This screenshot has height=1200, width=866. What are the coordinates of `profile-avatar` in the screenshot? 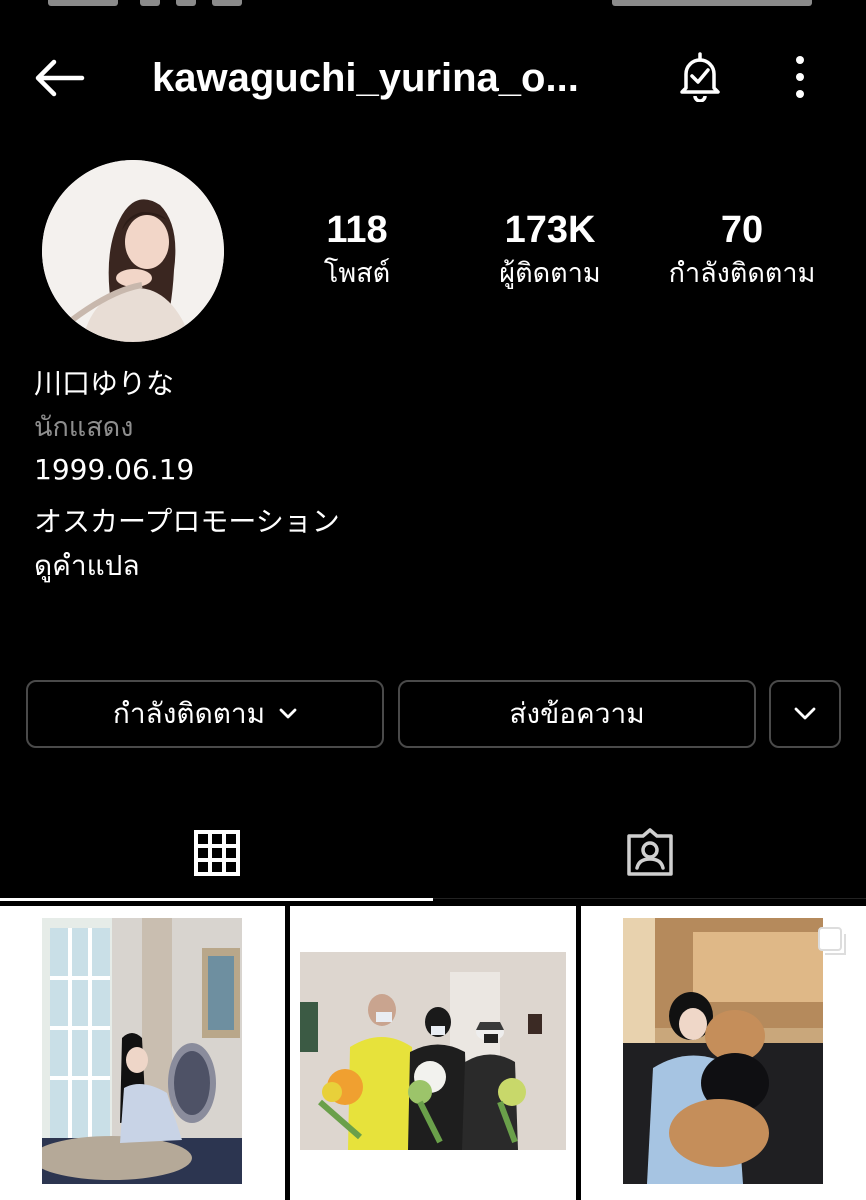 It's located at (133, 251).